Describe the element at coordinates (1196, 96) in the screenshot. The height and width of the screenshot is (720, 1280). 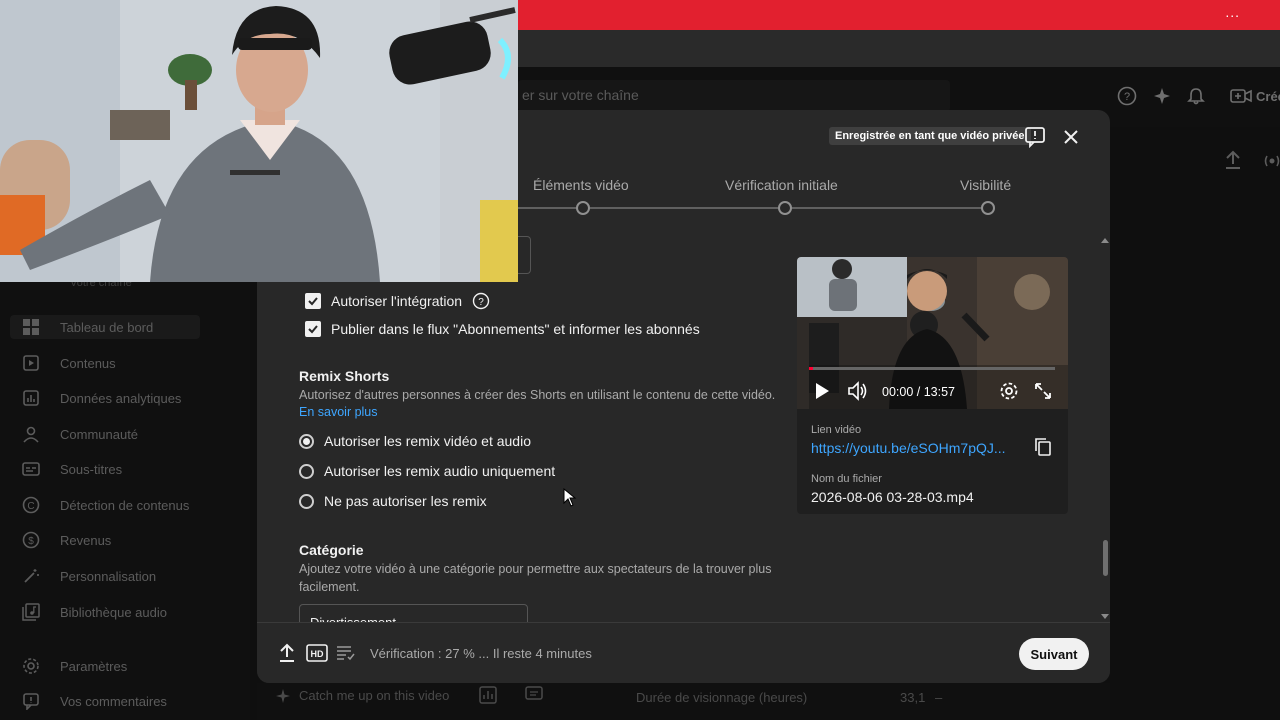
I see `bell-icon` at that location.